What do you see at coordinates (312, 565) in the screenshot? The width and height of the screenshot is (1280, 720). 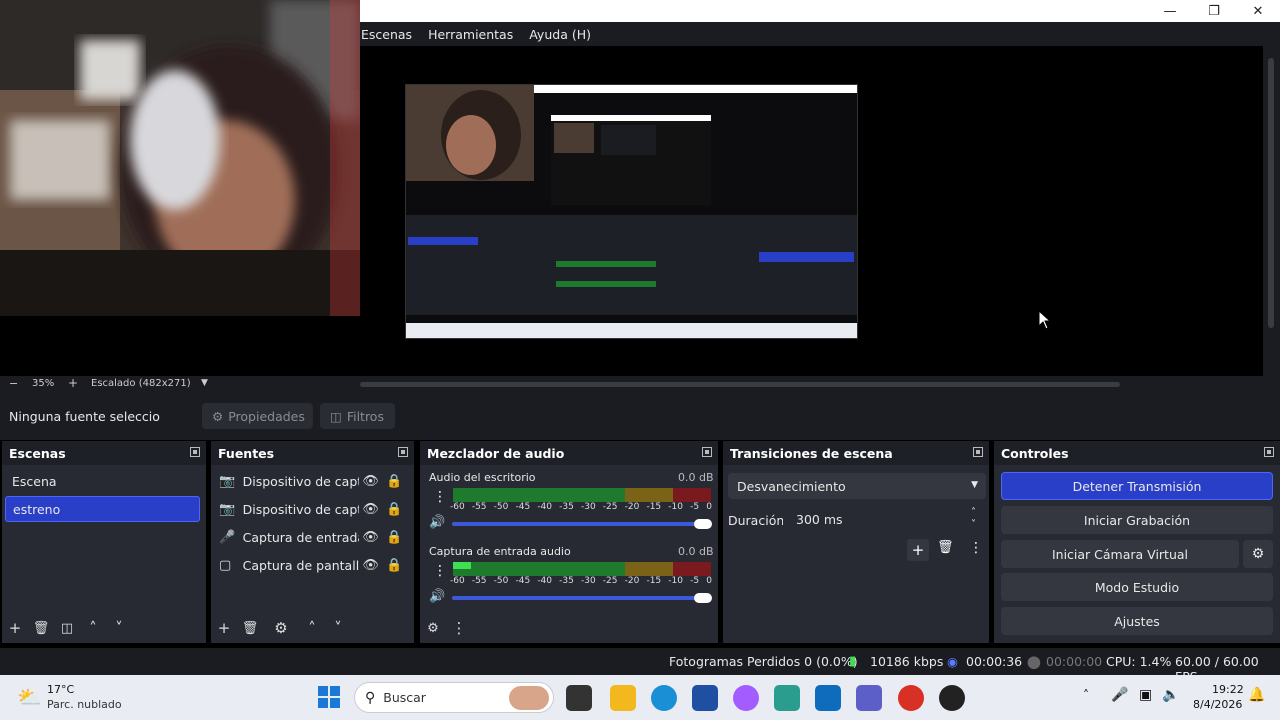 I see `source-item: ▢ Captura de pantalla 👁 🔒` at bounding box center [312, 565].